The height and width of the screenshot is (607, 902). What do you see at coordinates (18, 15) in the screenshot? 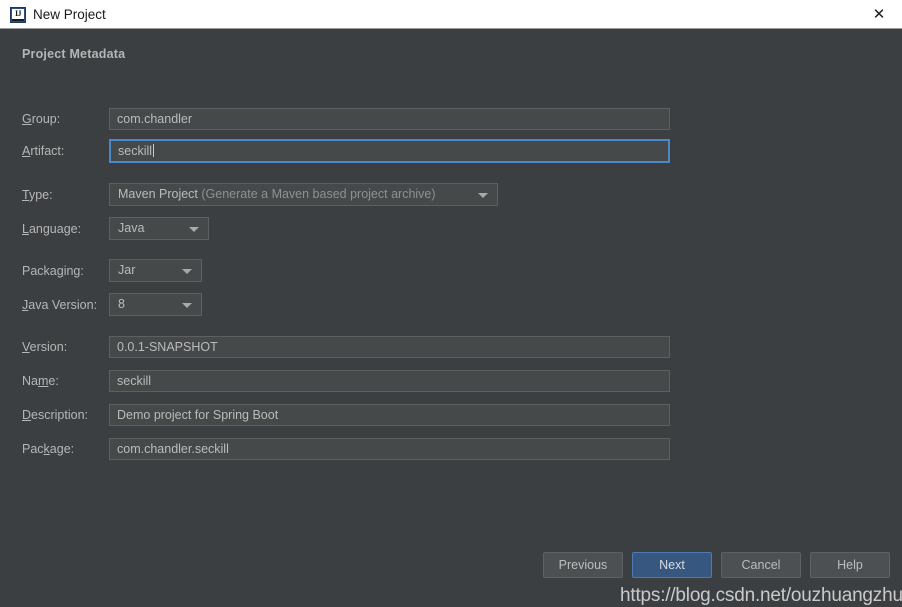
I see `intellij-idea-icon: IJ` at bounding box center [18, 15].